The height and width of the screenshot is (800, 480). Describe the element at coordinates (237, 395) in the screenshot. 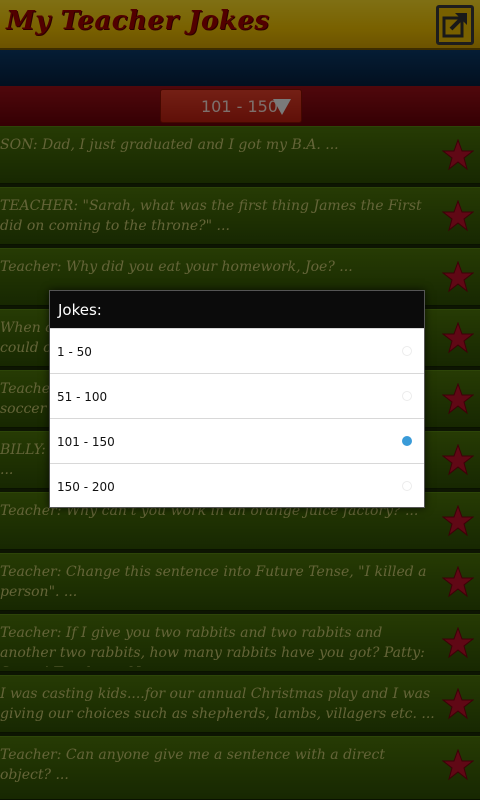

I see `option-51-100: 51 - 100` at that location.